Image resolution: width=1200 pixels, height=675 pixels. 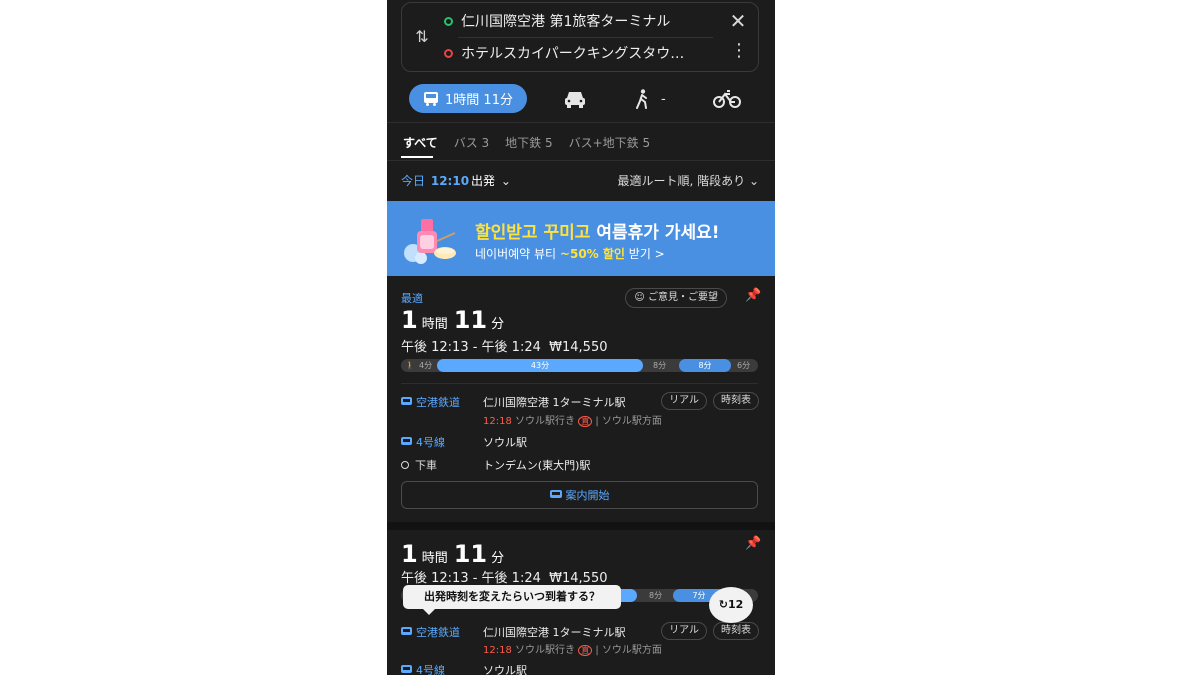 I want to click on walk-segment-label: 4分, so click(x=426, y=365).